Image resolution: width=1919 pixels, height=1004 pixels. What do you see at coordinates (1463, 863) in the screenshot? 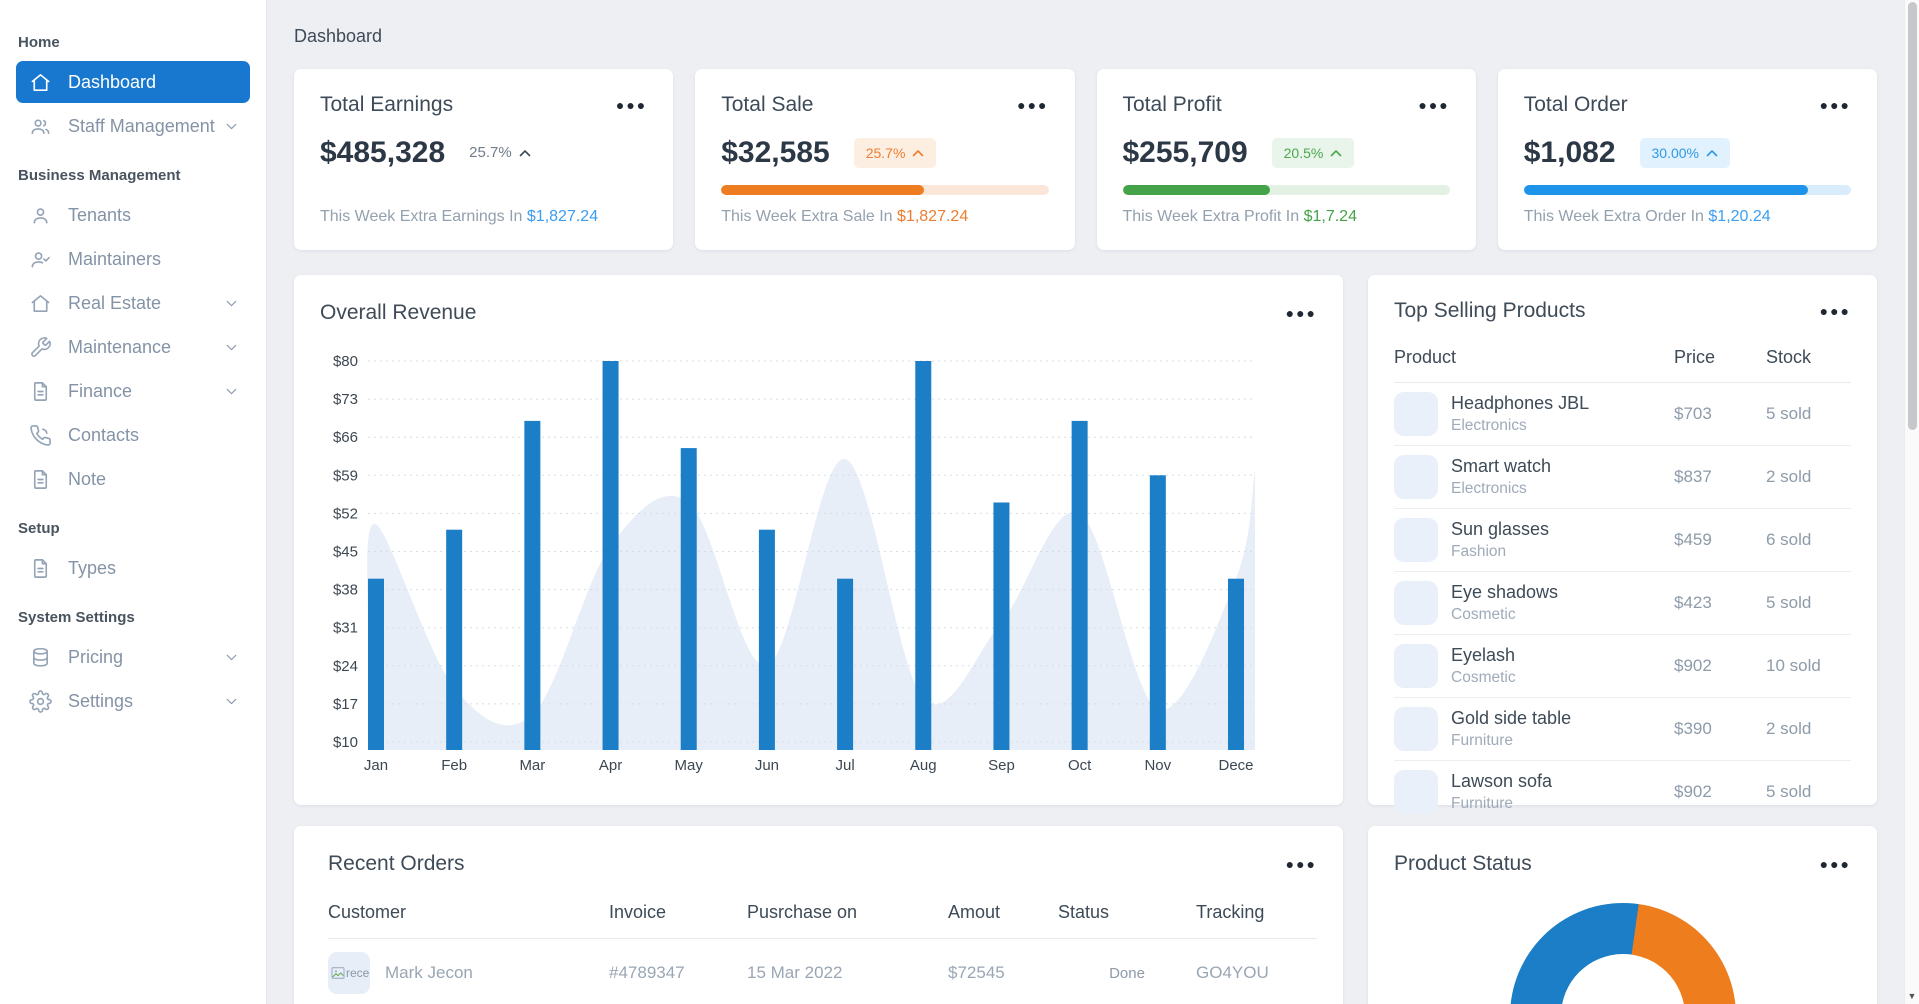
I see `product-status-title: Product Status` at bounding box center [1463, 863].